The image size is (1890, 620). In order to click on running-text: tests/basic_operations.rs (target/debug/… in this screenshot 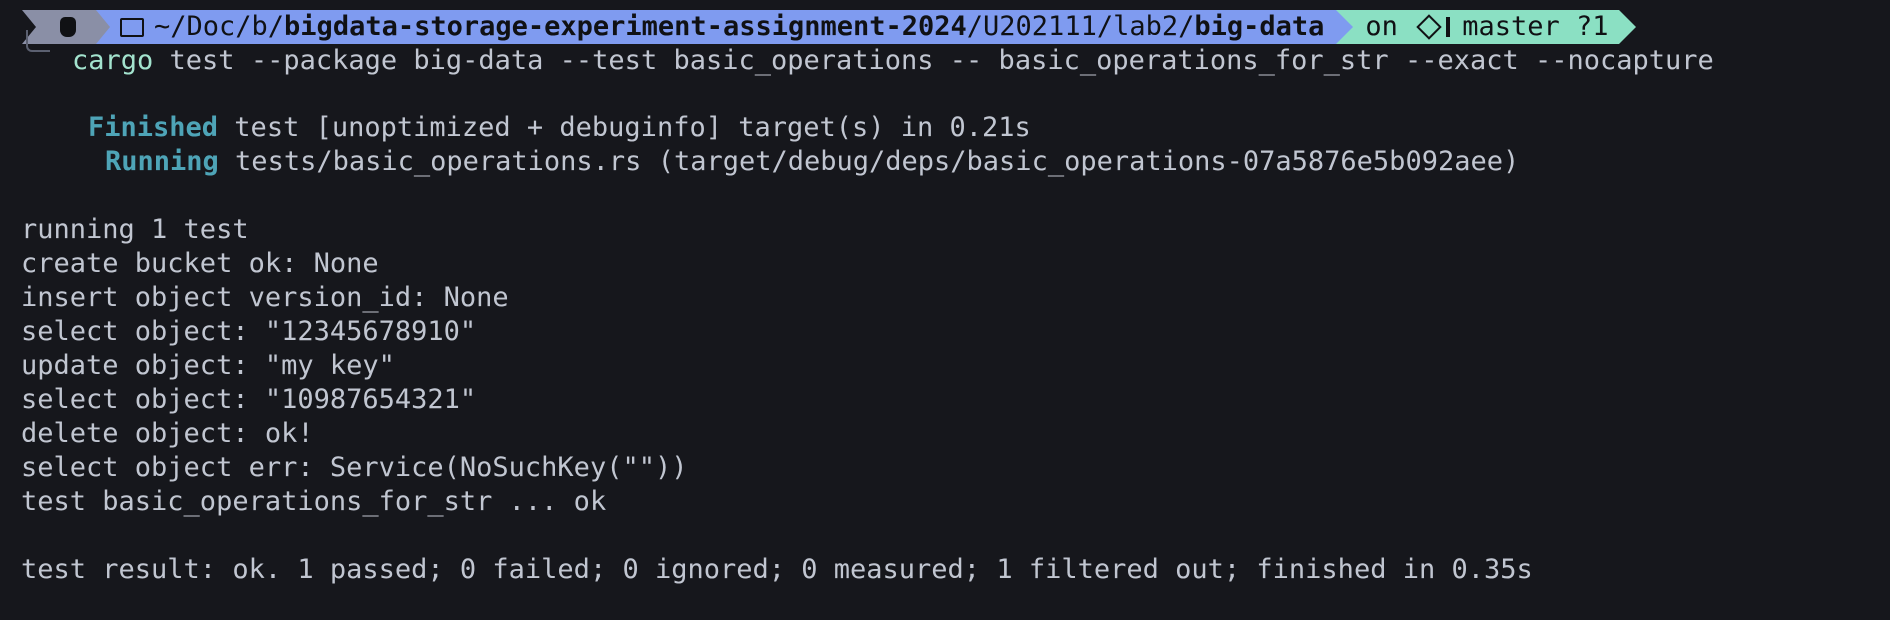, I will do `click(869, 161)`.